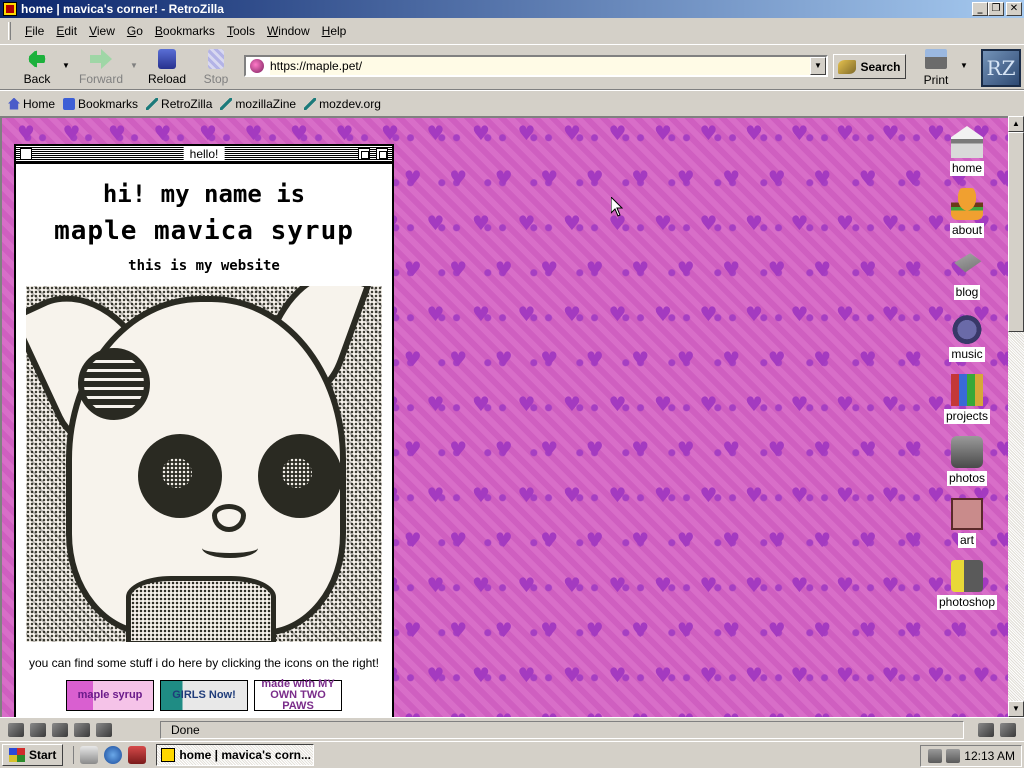 The width and height of the screenshot is (1024, 768). I want to click on nav-icon-home: home, so click(967, 151).